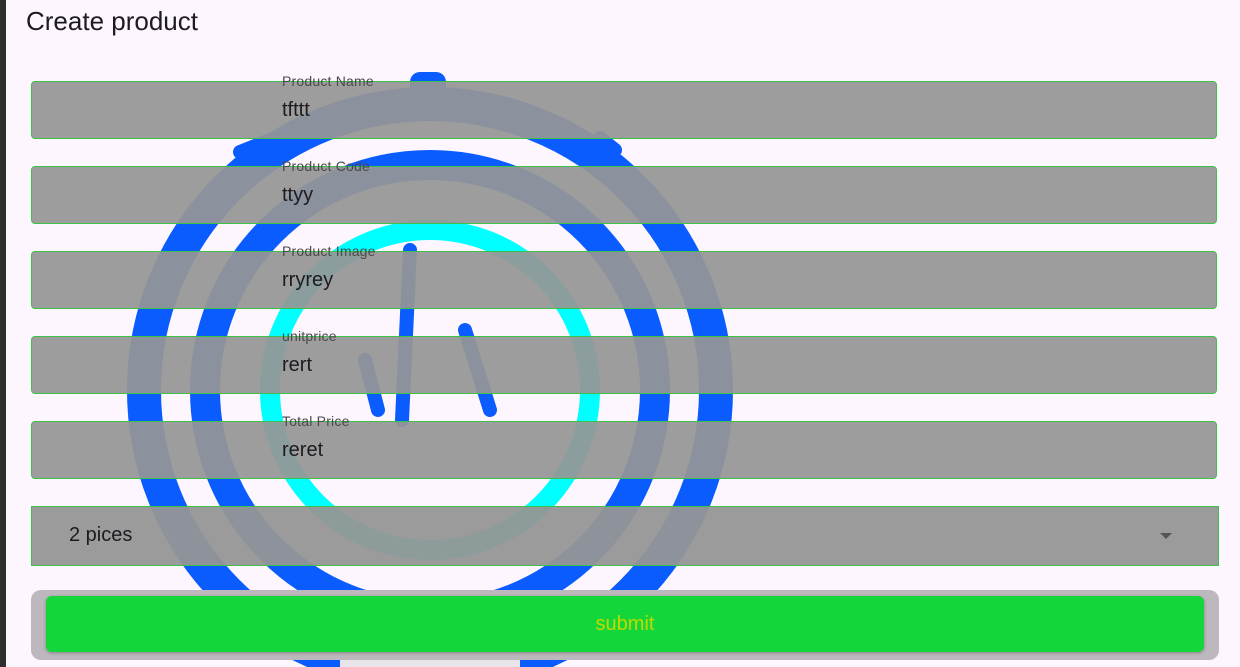 The image size is (1240, 667). Describe the element at coordinates (326, 166) in the screenshot. I see `product-code-label: Product Code` at that location.